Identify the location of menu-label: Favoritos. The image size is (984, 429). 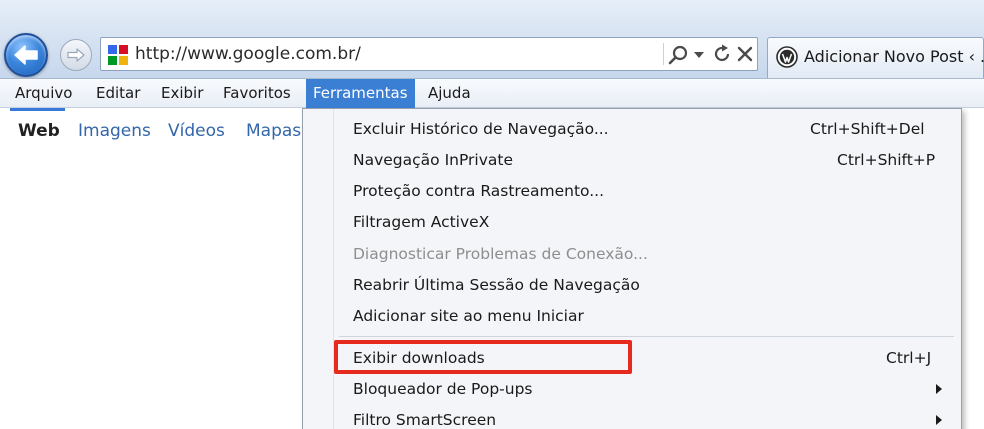
(257, 93).